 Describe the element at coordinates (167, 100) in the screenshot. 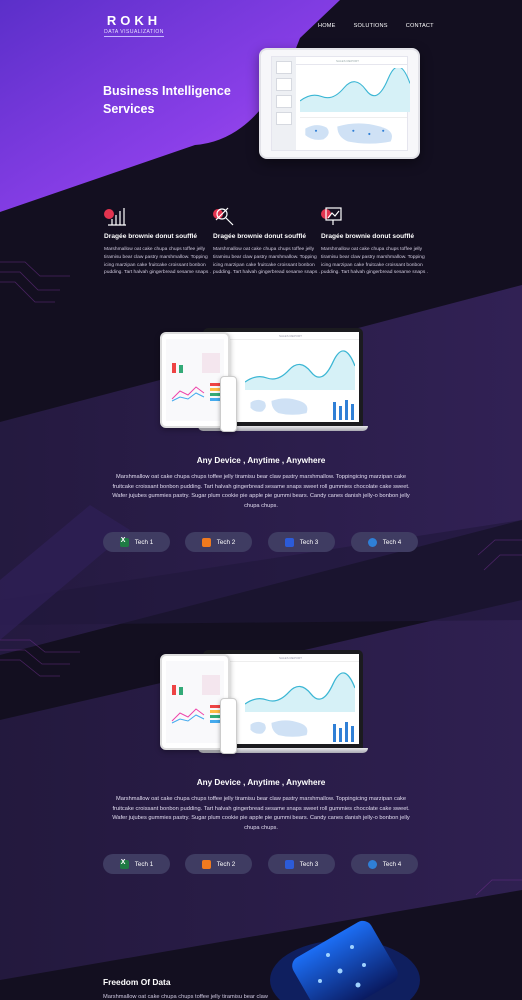

I see `hero-title: Business Intelligence Services` at that location.